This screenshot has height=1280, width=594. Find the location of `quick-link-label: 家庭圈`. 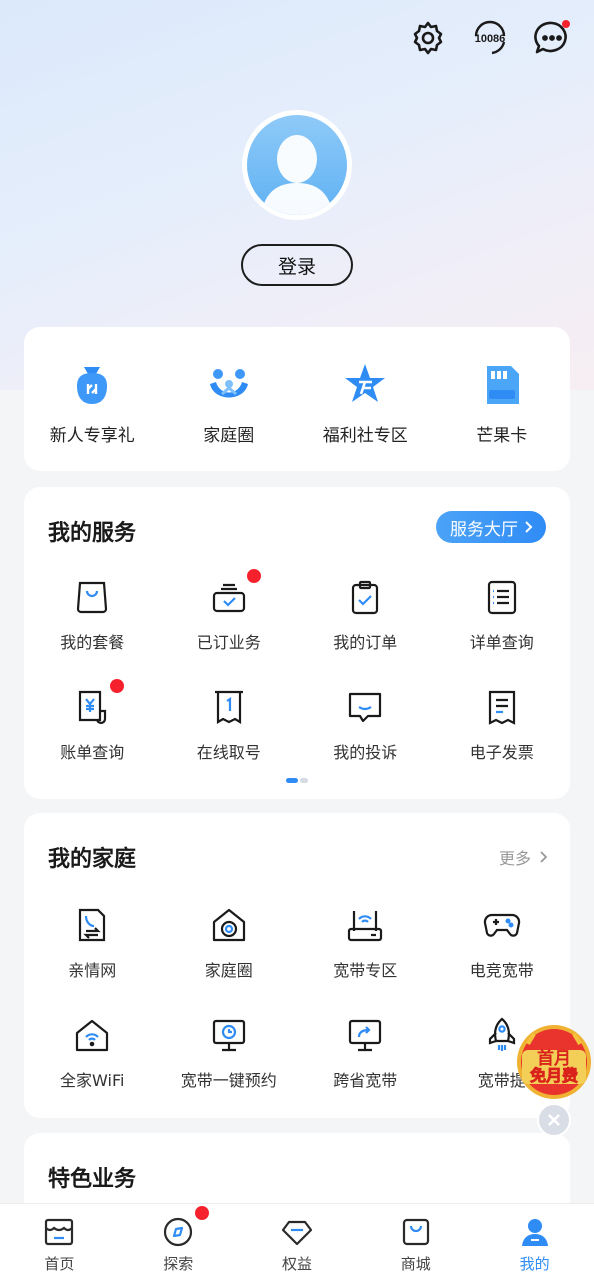

quick-link-label: 家庭圈 is located at coordinates (229, 436).